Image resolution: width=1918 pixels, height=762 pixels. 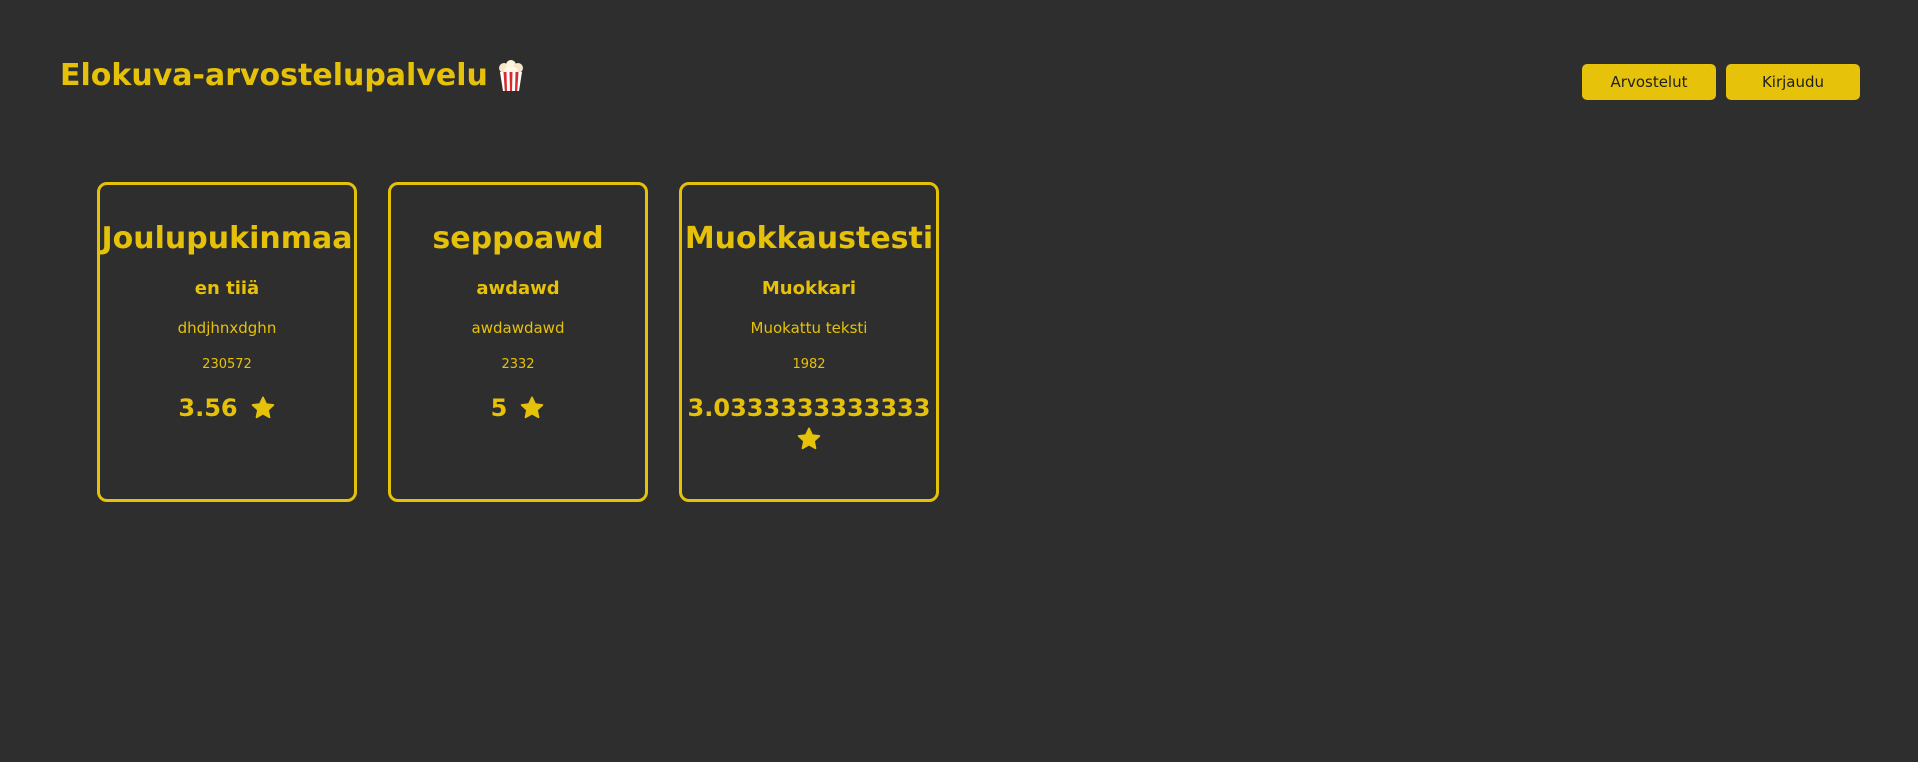 I want to click on rating-value: 3.56, so click(x=208, y=408).